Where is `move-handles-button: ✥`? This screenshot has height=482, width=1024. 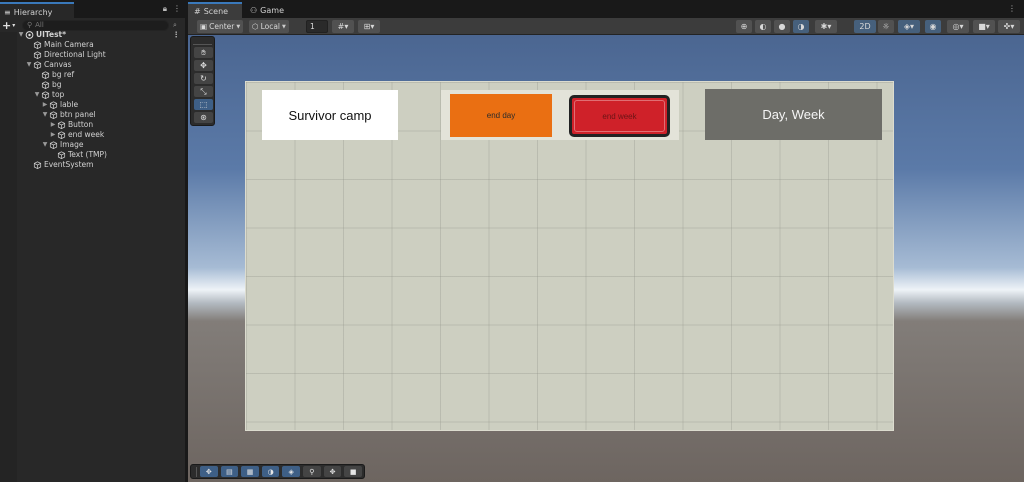 move-handles-button: ✥ is located at coordinates (208, 471).